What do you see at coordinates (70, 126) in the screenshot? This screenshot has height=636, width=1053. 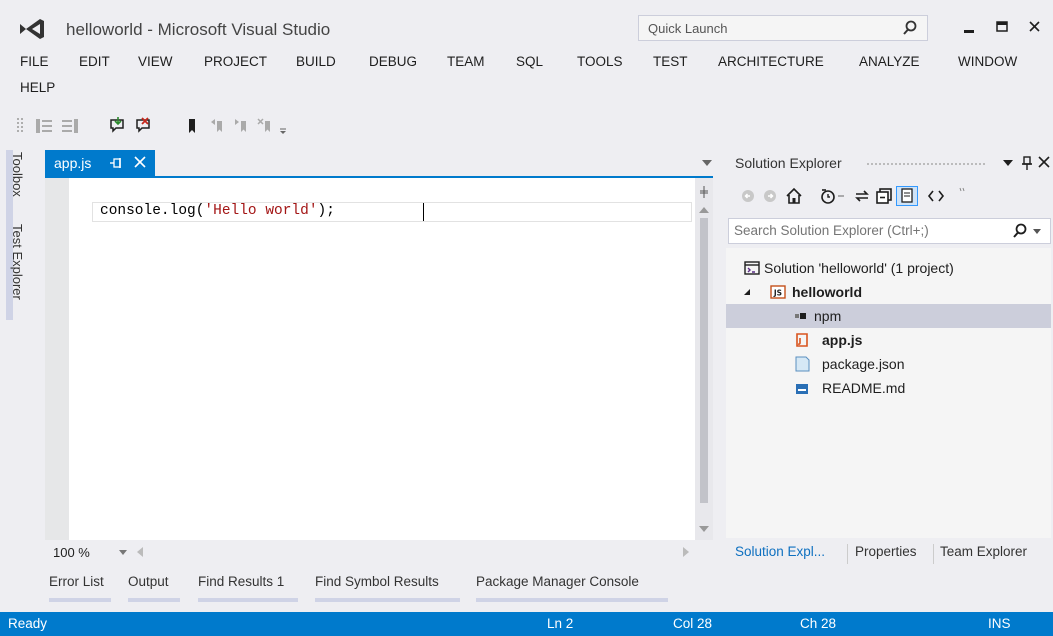 I see `indent-icon` at bounding box center [70, 126].